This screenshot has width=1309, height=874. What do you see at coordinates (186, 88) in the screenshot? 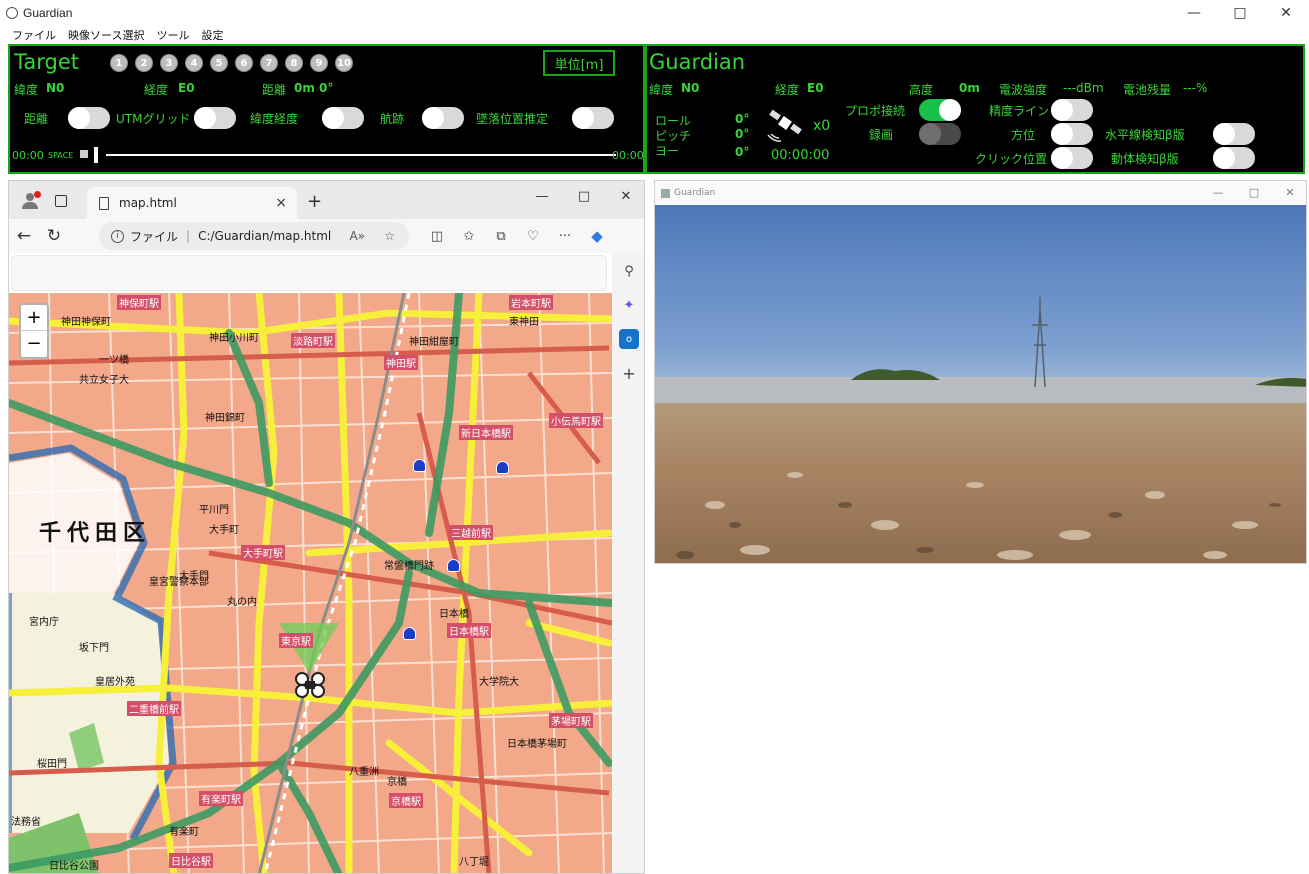
I see `target-lon-value: E0` at bounding box center [186, 88].